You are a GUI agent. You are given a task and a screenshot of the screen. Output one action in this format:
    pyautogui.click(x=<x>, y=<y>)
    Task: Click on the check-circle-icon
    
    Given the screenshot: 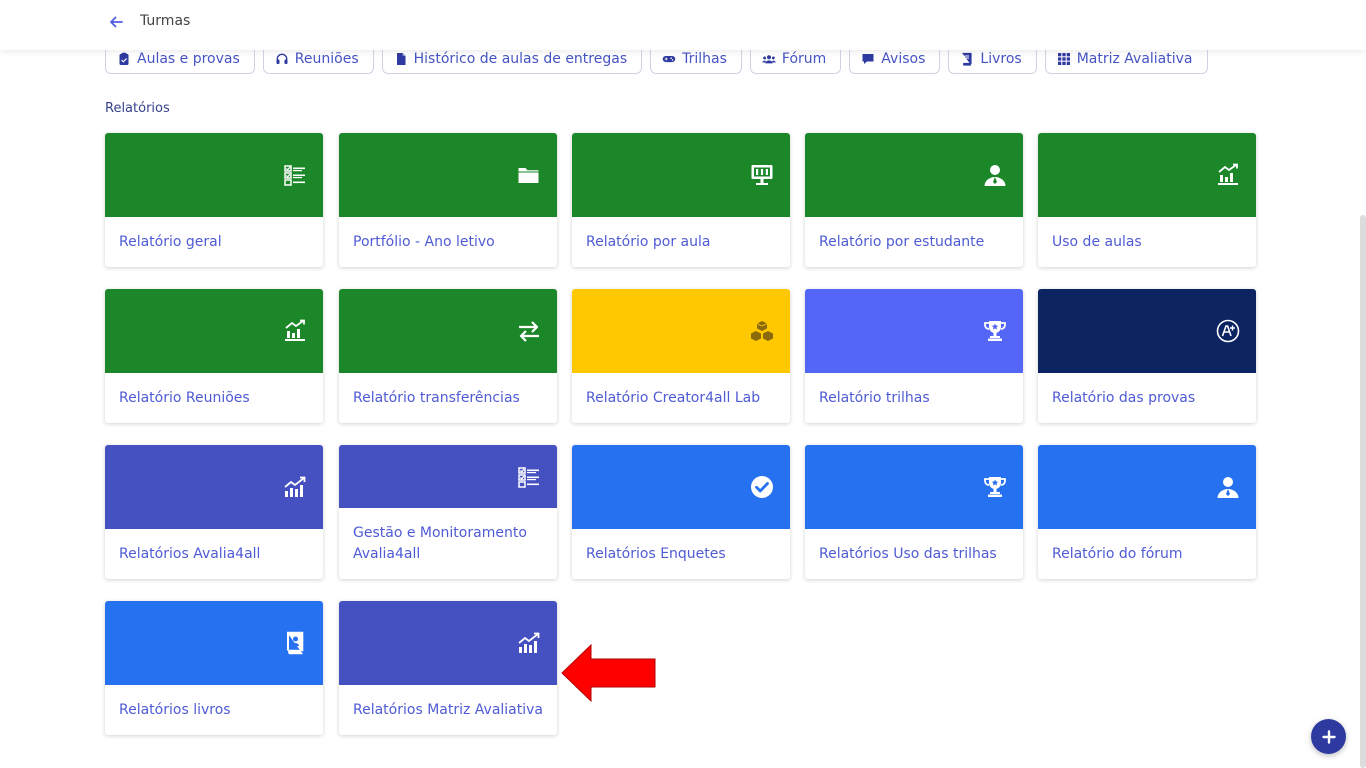 What is the action you would take?
    pyautogui.click(x=762, y=487)
    